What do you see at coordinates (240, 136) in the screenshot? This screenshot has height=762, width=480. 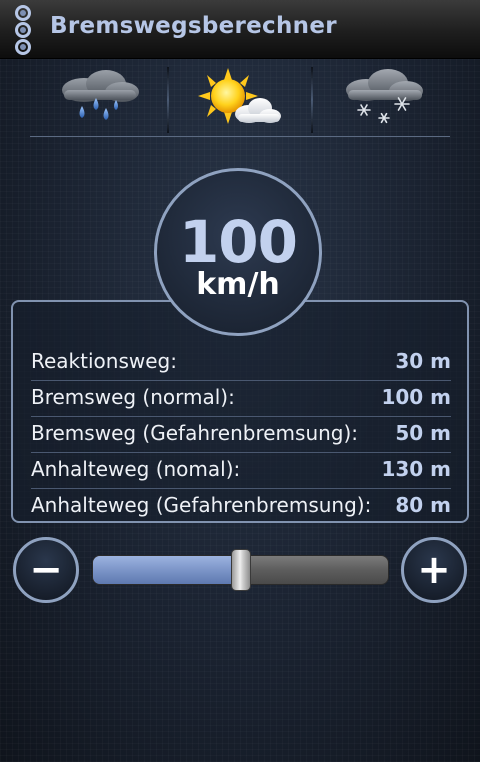 I see `weather-underline` at bounding box center [240, 136].